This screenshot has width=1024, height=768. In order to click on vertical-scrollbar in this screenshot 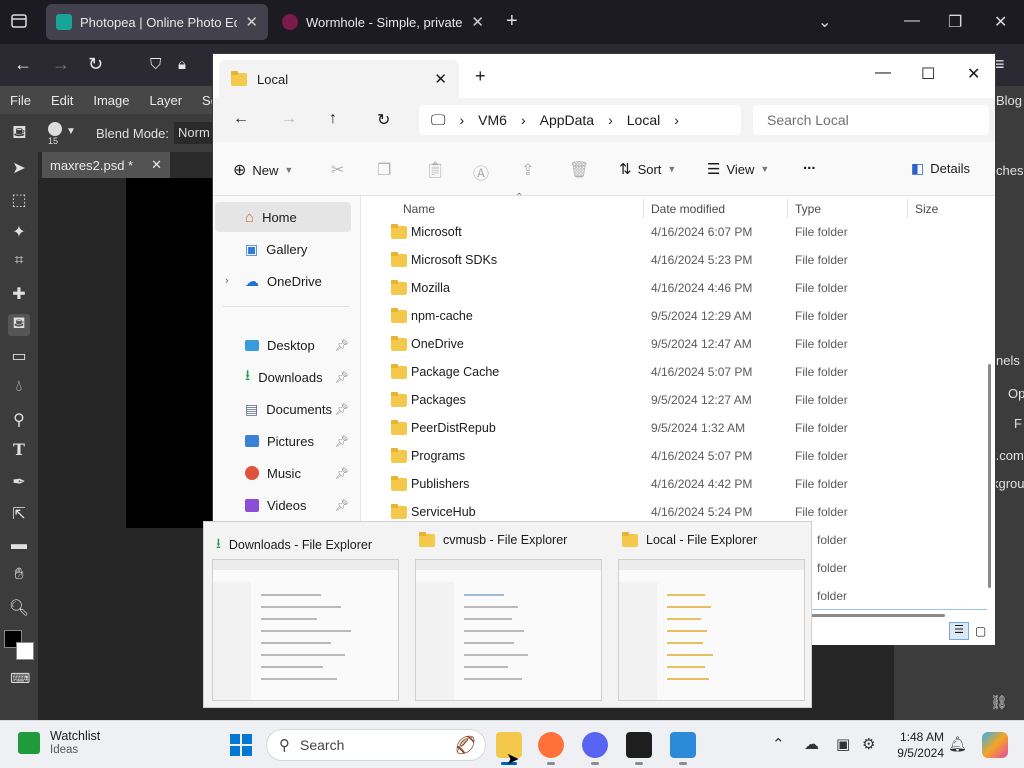, I will do `click(990, 420)`.